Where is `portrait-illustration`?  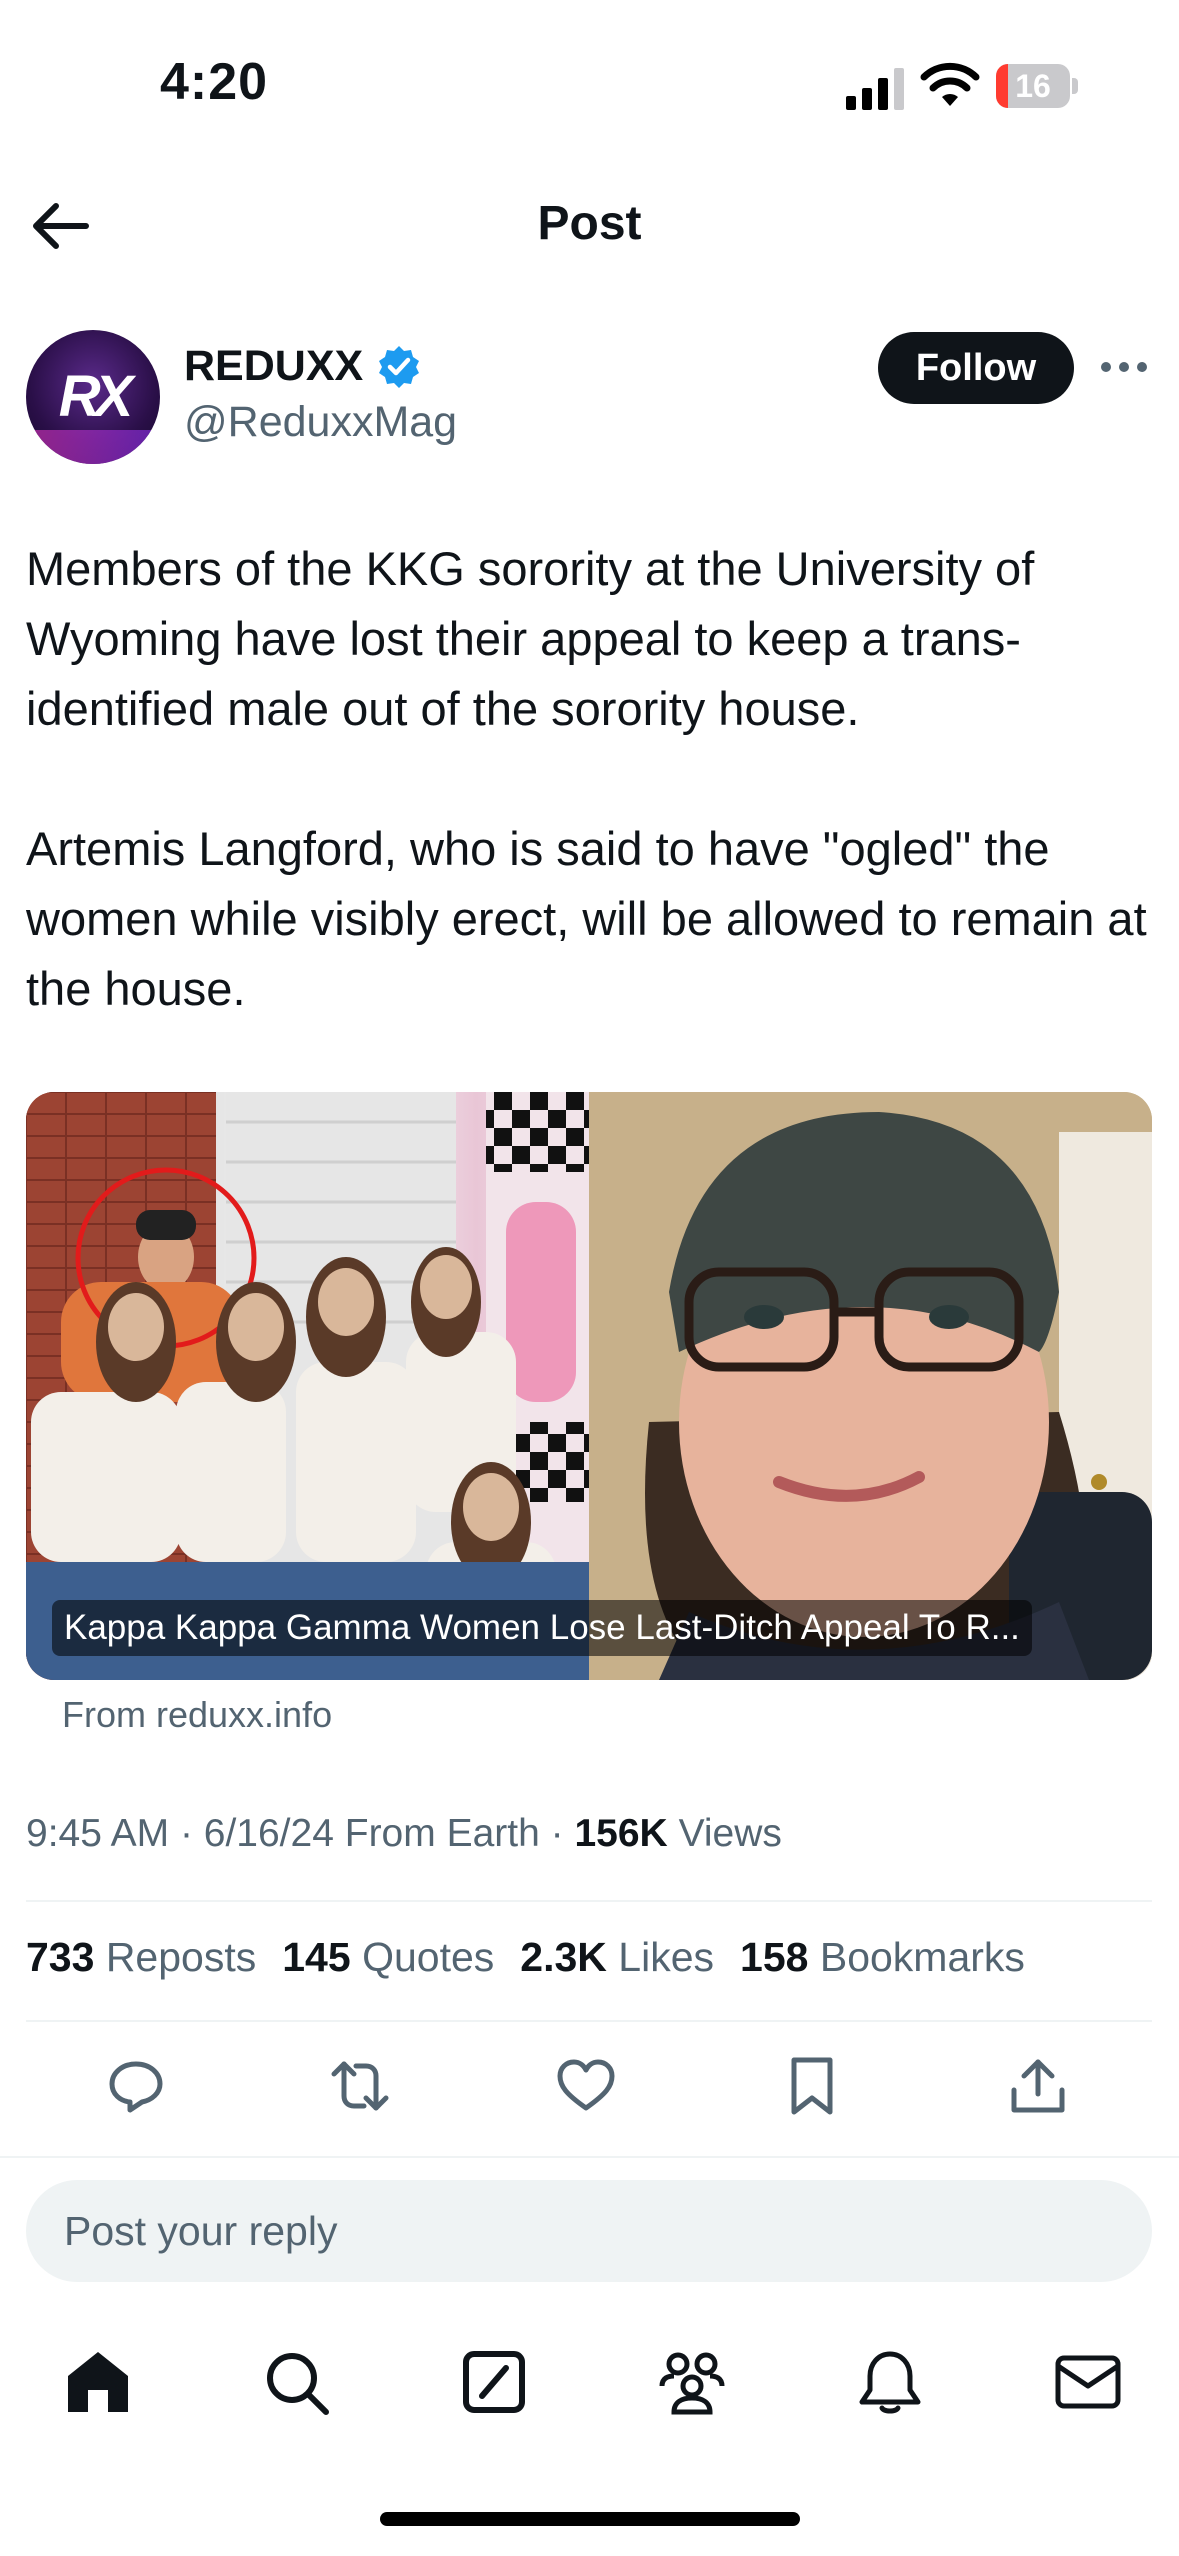
portrait-illustration is located at coordinates (870, 1386).